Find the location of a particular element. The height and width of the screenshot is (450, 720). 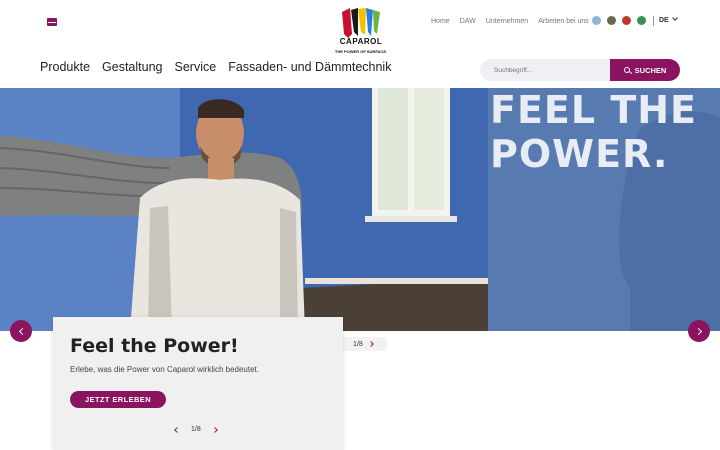

top-nav: Home DAW Unternehmen Arbeiten bei uns is located at coordinates (510, 21).